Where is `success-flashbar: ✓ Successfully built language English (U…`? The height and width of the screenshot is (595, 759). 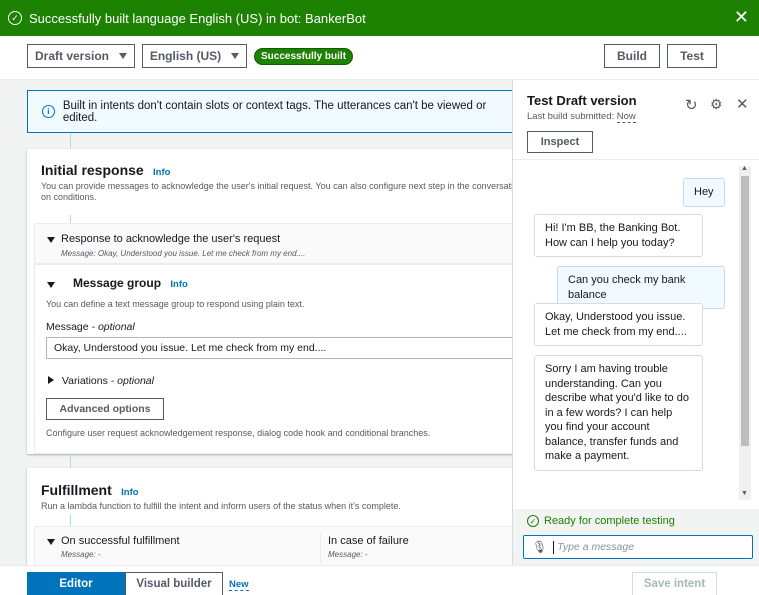 success-flashbar: ✓ Successfully built language English (U… is located at coordinates (379, 18).